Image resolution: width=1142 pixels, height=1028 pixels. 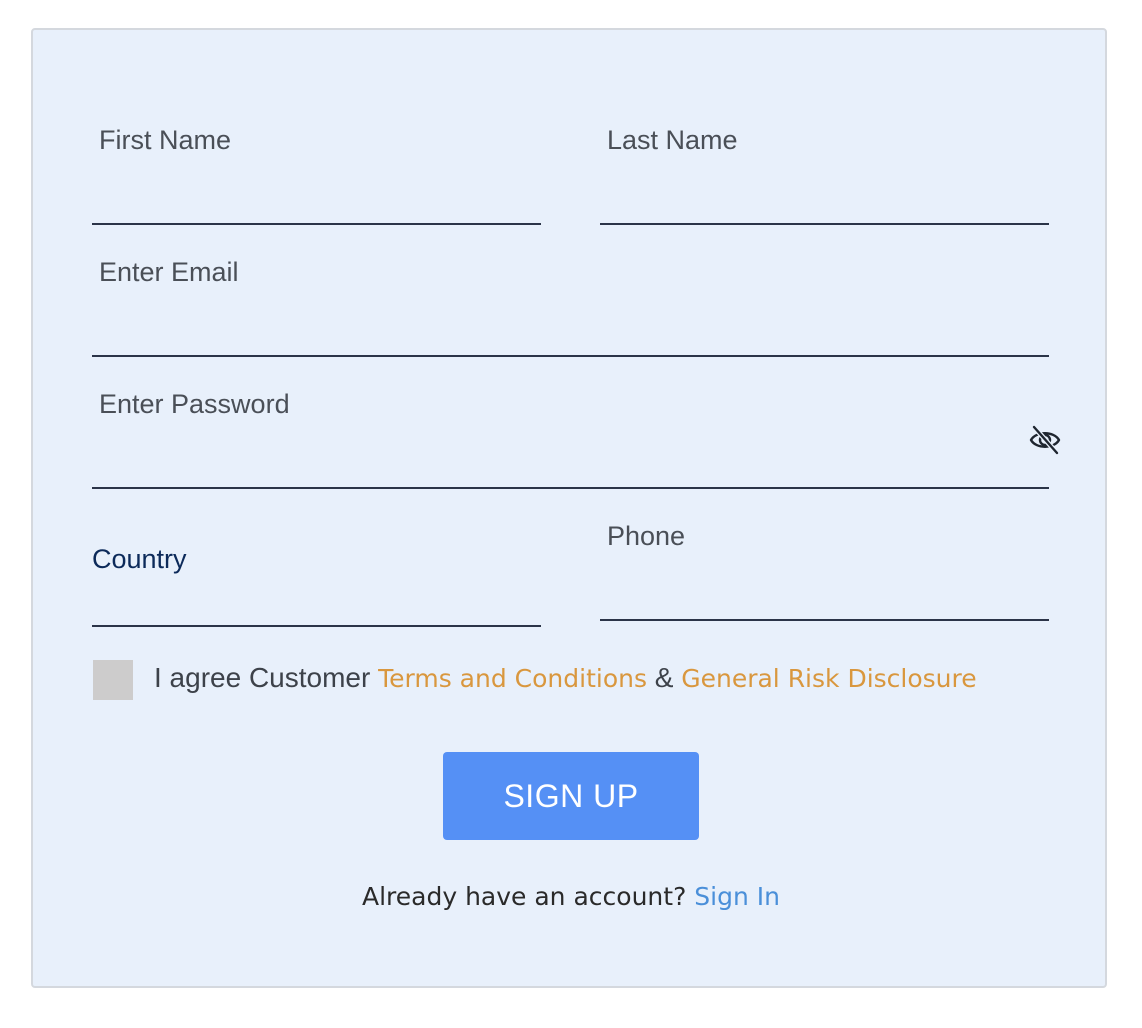 I want to click on risk-disclosure-link: General Risk Disclosure, so click(x=828, y=678).